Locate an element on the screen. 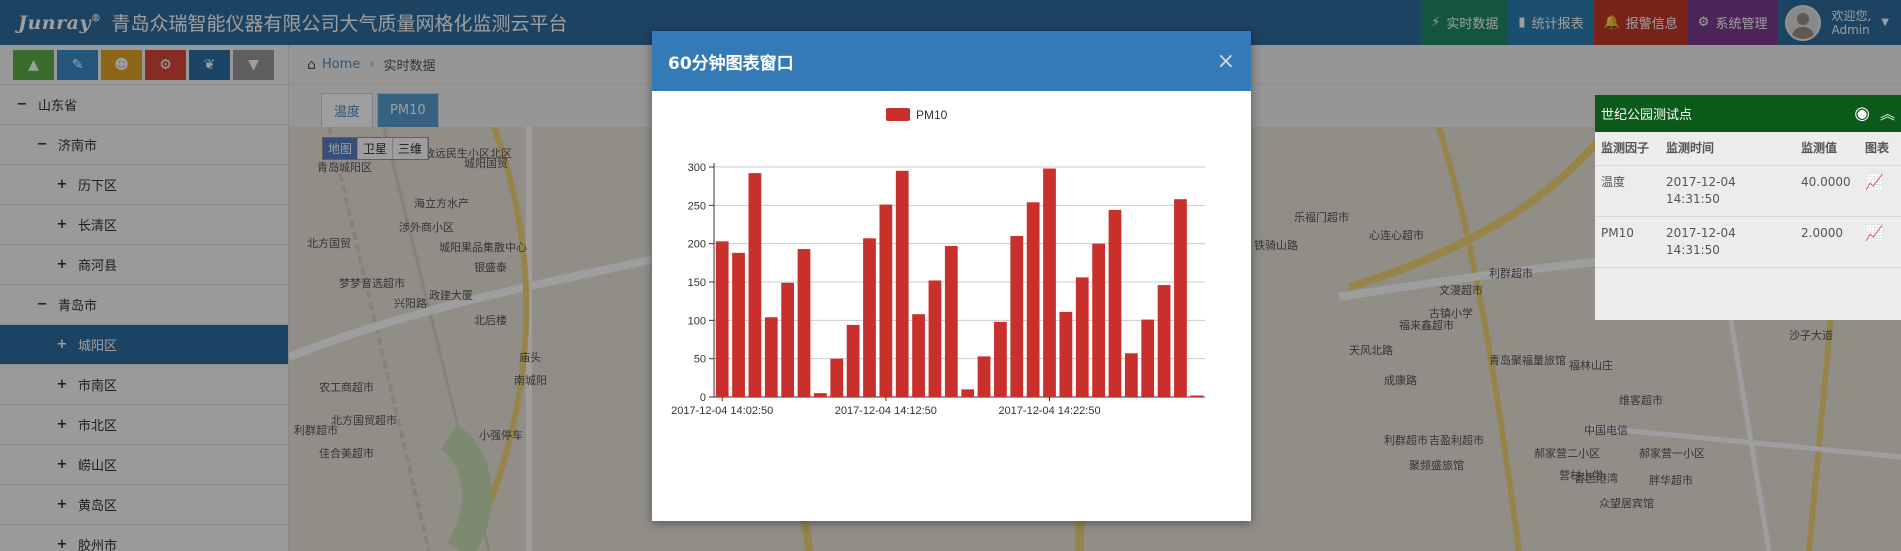  col-chart: 图表 is located at coordinates (1880, 149).